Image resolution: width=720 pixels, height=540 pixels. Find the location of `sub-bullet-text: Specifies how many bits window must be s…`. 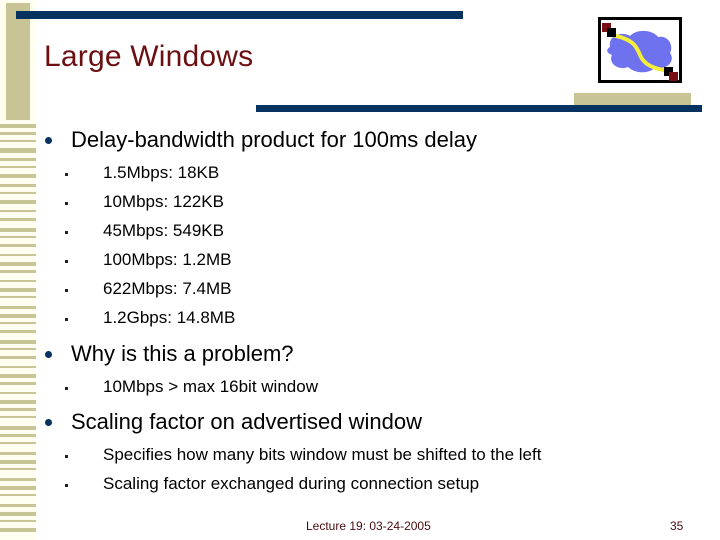

sub-bullet-text: Specifies how many bits window must be s… is located at coordinates (322, 454).